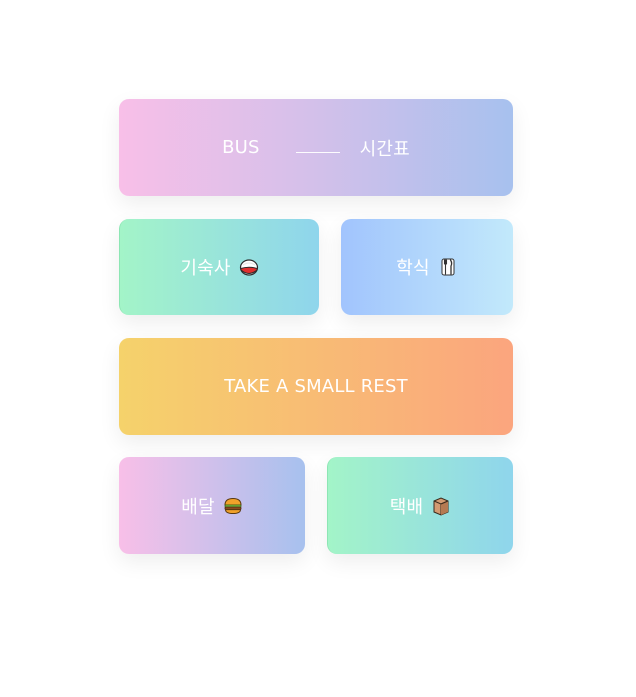 Image resolution: width=636 pixels, height=697 pixels. What do you see at coordinates (384, 149) in the screenshot?
I see `timetable-label: 시간표` at bounding box center [384, 149].